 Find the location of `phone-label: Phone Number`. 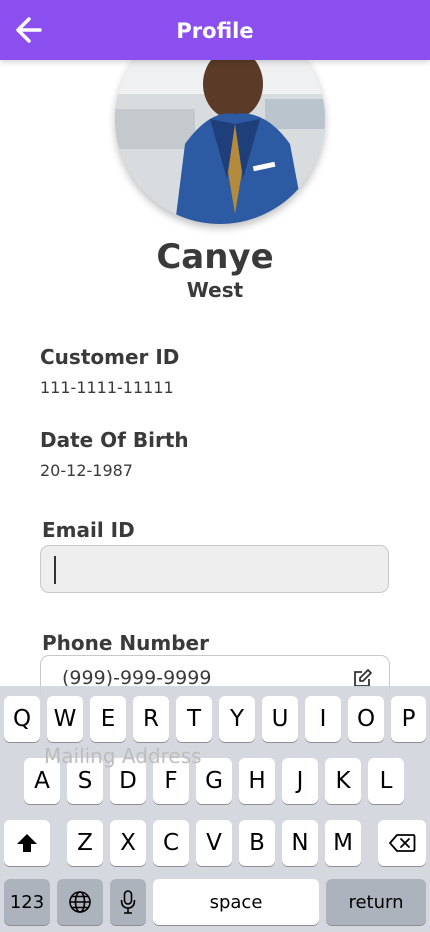

phone-label: Phone Number is located at coordinates (125, 643).